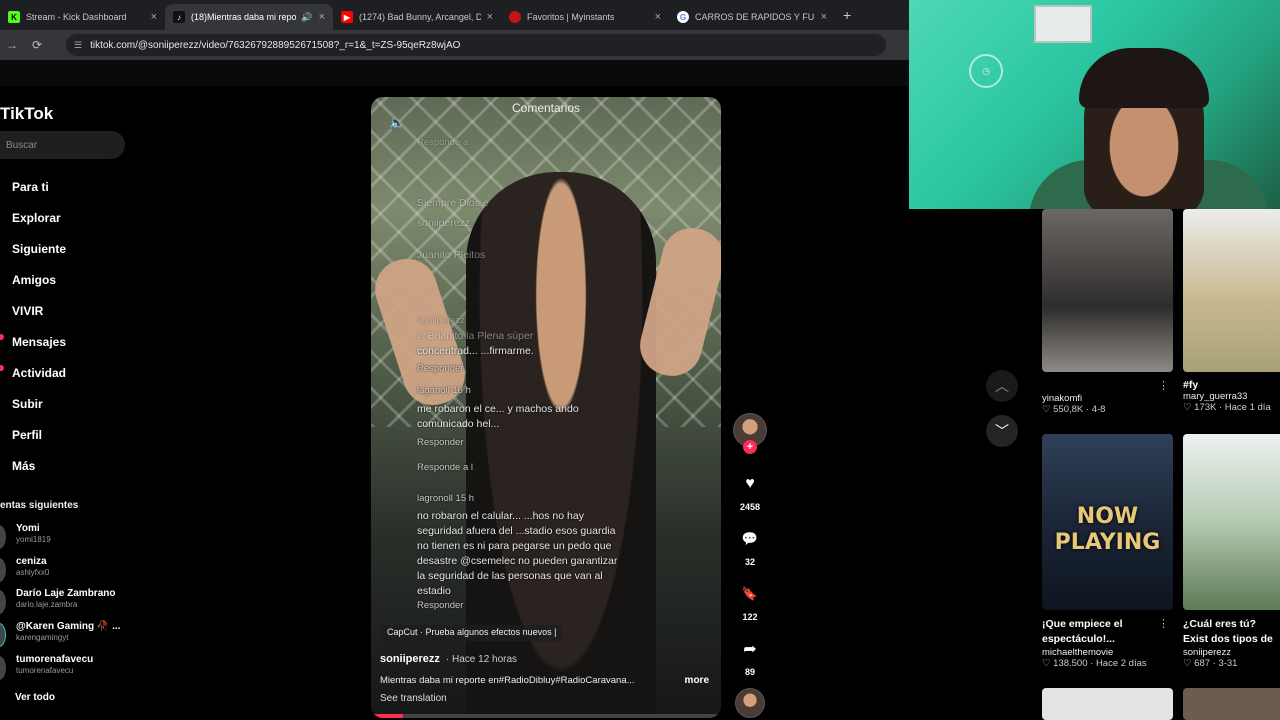  What do you see at coordinates (585, 17) in the screenshot?
I see `browser-tab: Favoritos | Myinstants ×` at bounding box center [585, 17].